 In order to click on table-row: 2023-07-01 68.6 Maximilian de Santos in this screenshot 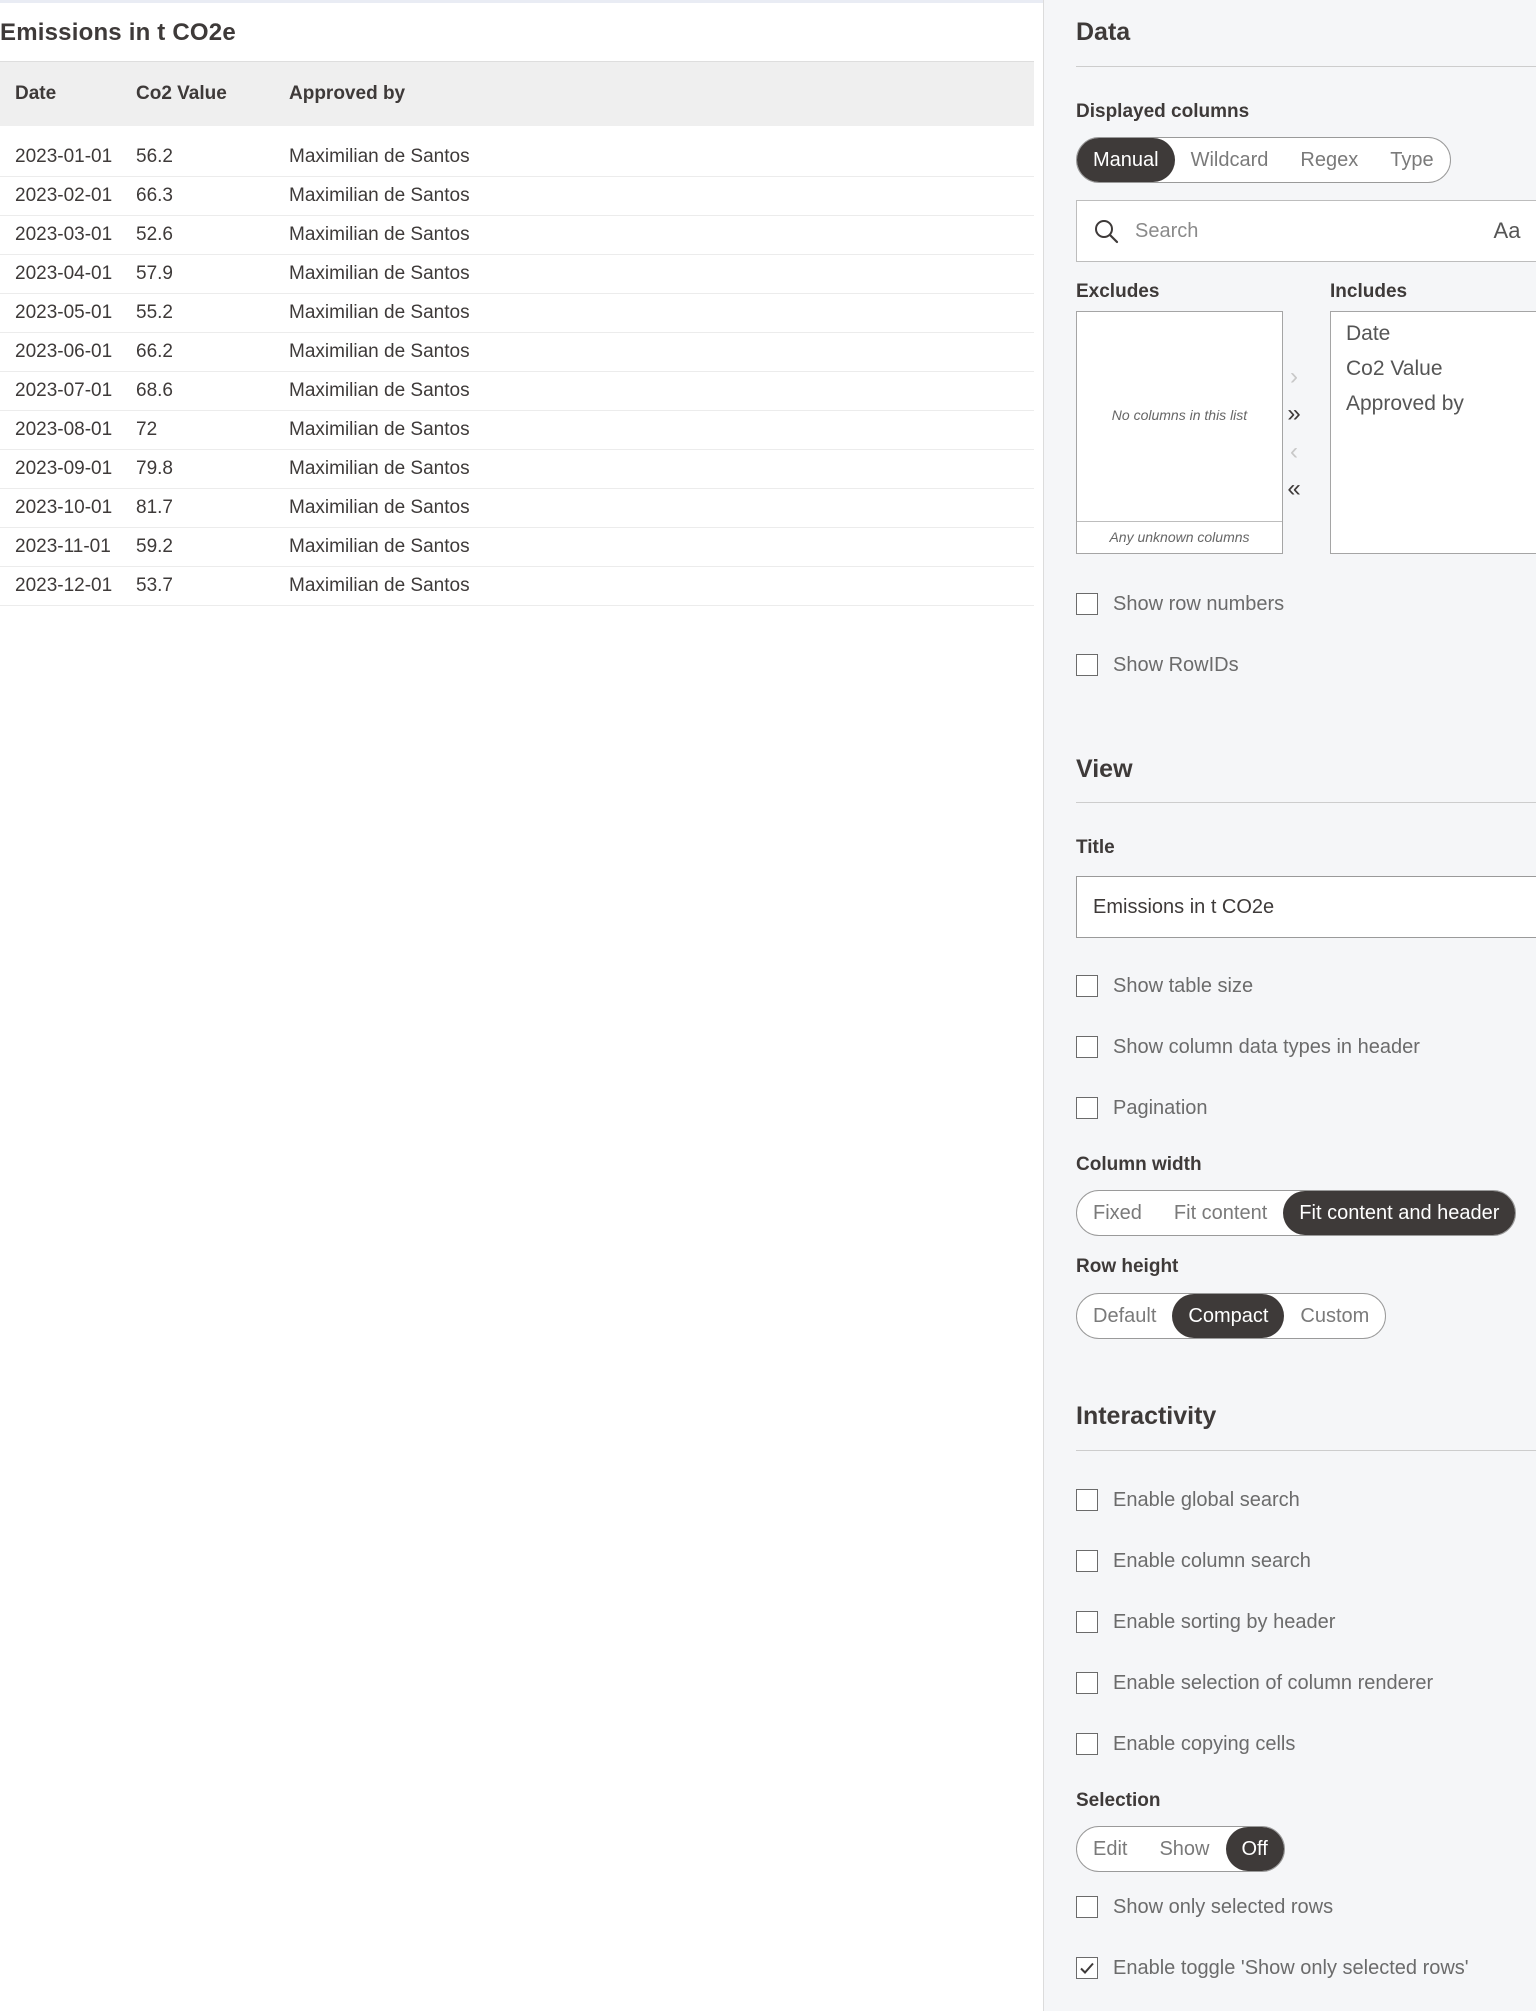, I will do `click(517, 391)`.